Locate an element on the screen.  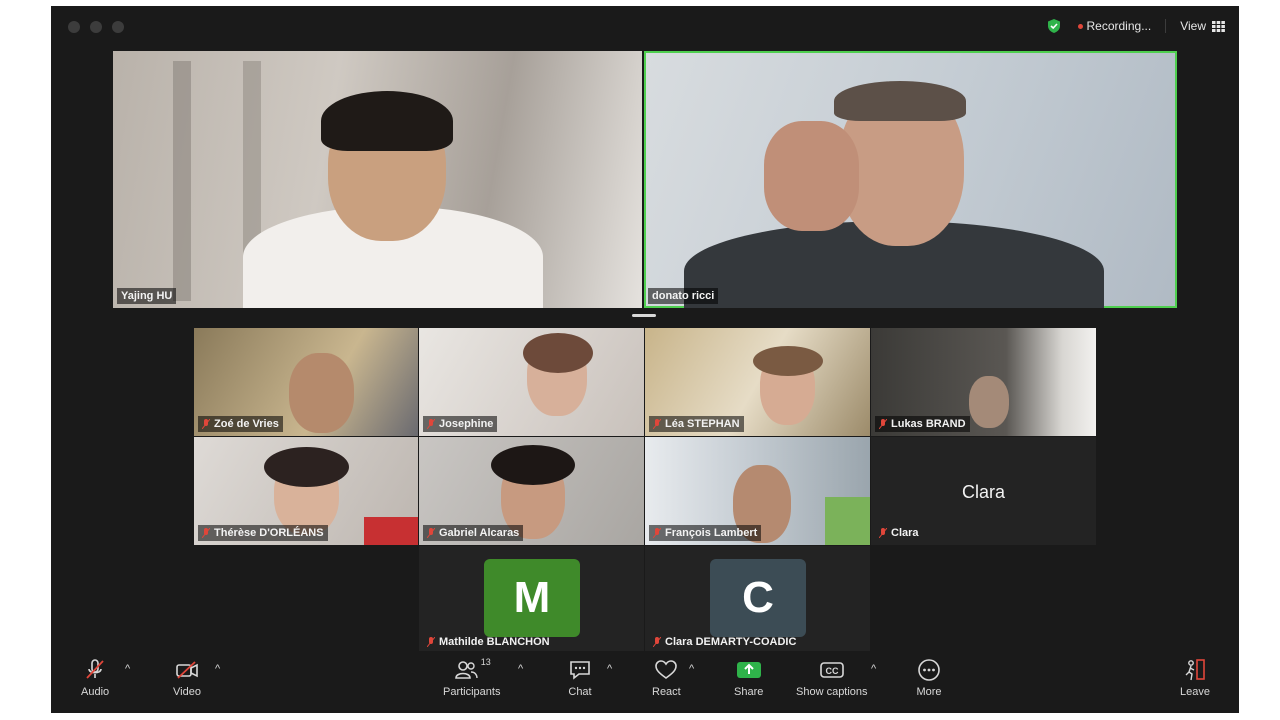
participant-name-tag: Gabriel Alcaras is located at coordinates (473, 533).